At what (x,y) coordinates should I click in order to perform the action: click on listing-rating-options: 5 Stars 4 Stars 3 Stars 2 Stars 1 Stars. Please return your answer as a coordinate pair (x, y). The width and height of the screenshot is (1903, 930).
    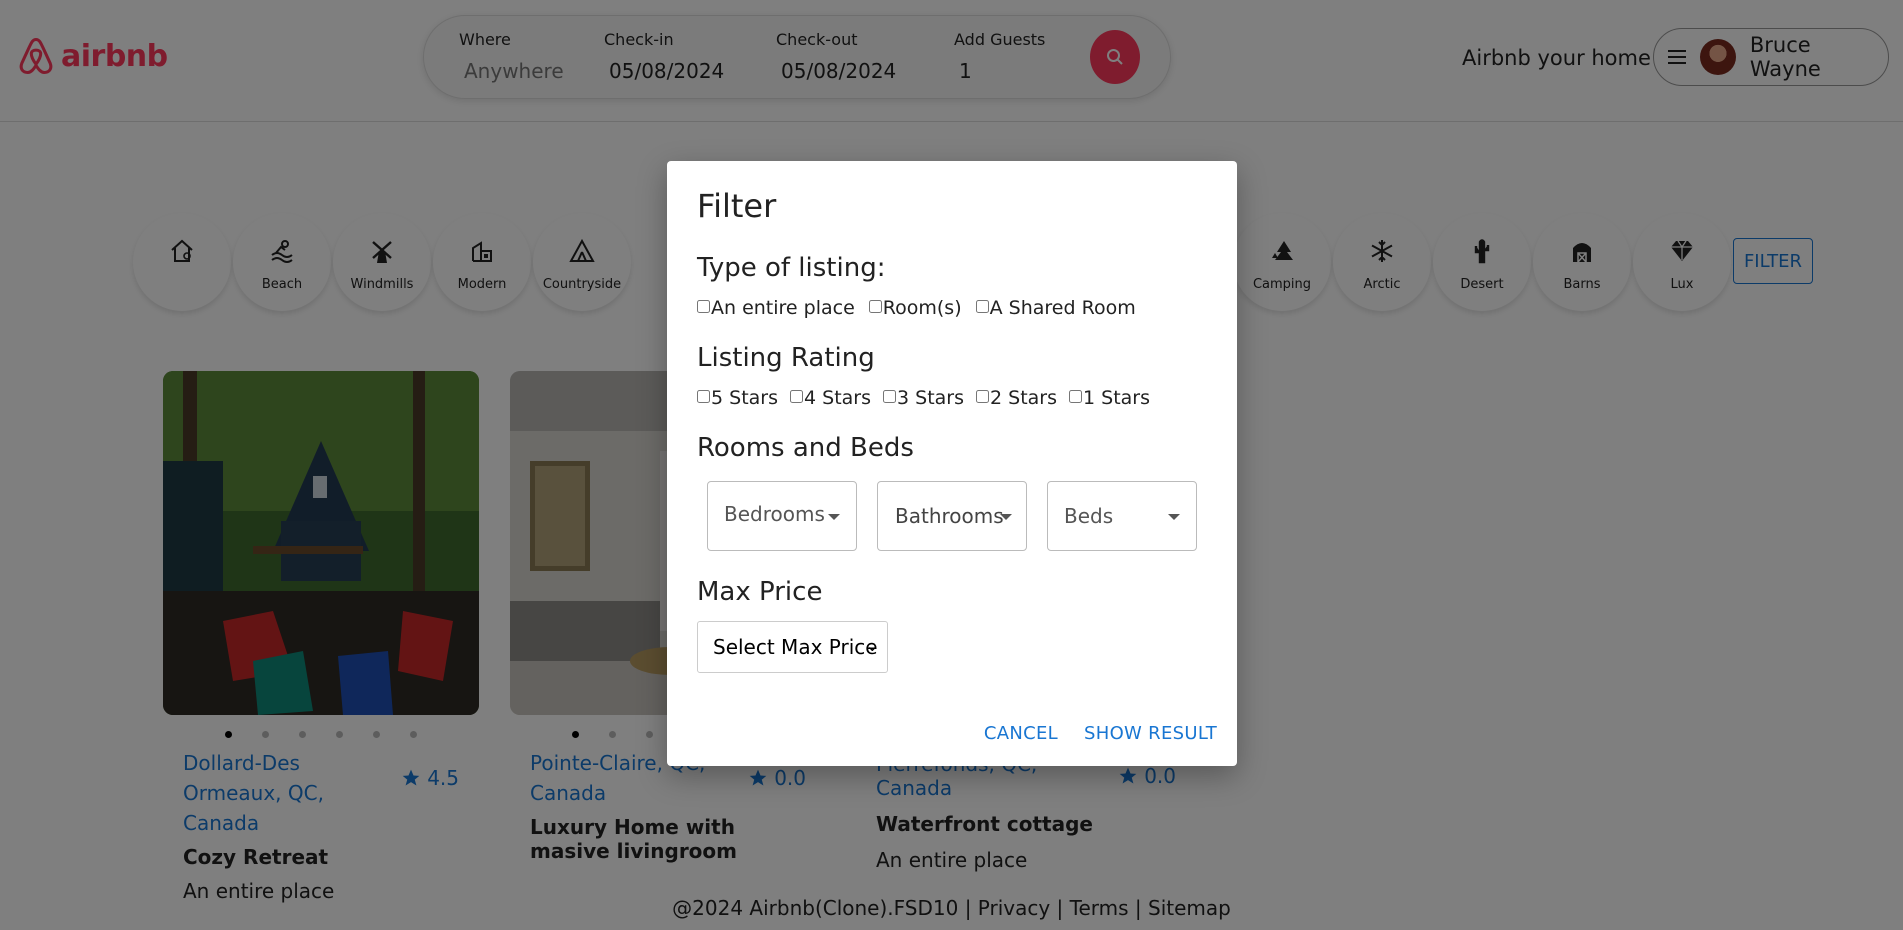
    Looking at the image, I should click on (952, 398).